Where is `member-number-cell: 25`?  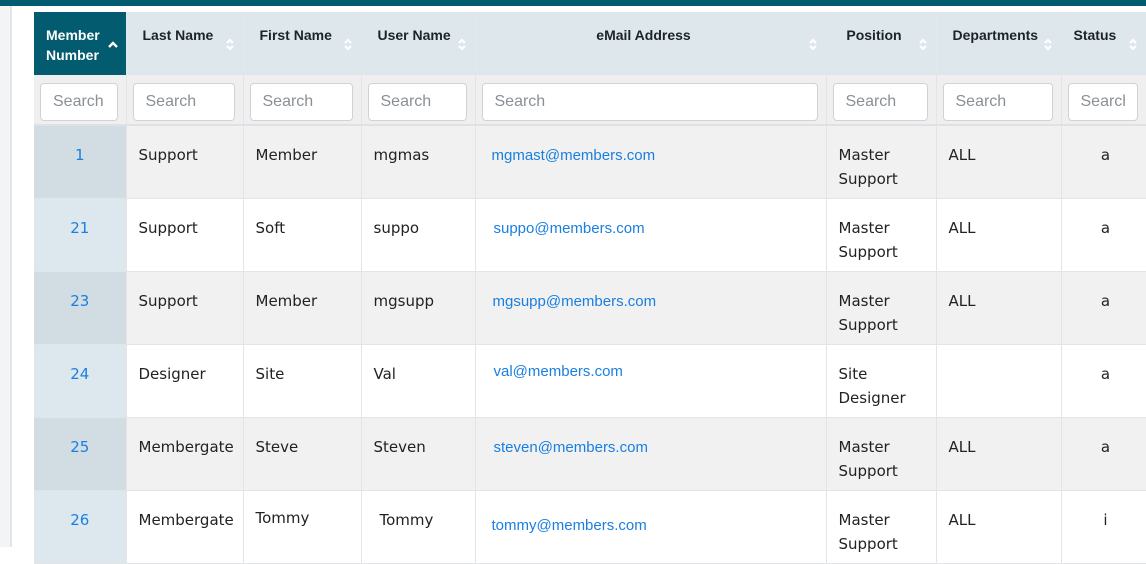 member-number-cell: 25 is located at coordinates (80, 454).